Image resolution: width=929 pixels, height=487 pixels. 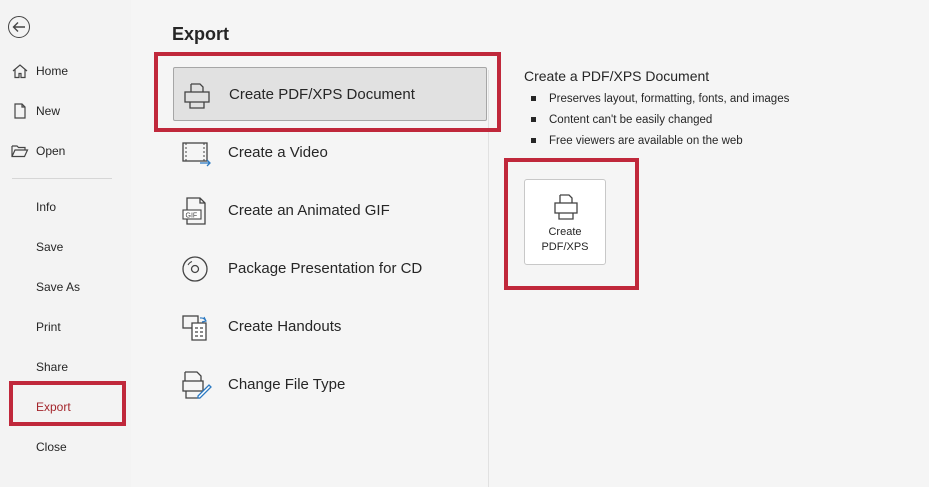 What do you see at coordinates (195, 269) in the screenshot?
I see `cd-icon` at bounding box center [195, 269].